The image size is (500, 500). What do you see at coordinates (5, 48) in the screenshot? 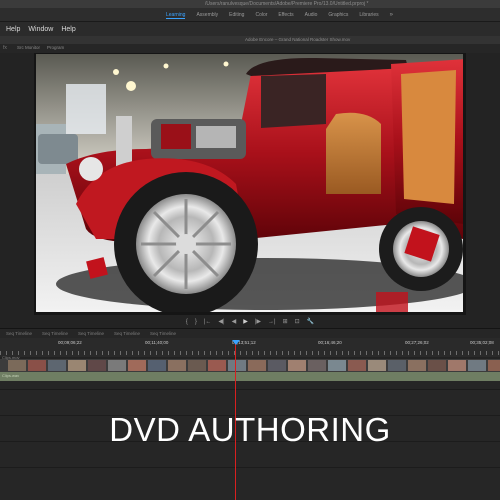
I see `fx-icon: fx` at bounding box center [5, 48].